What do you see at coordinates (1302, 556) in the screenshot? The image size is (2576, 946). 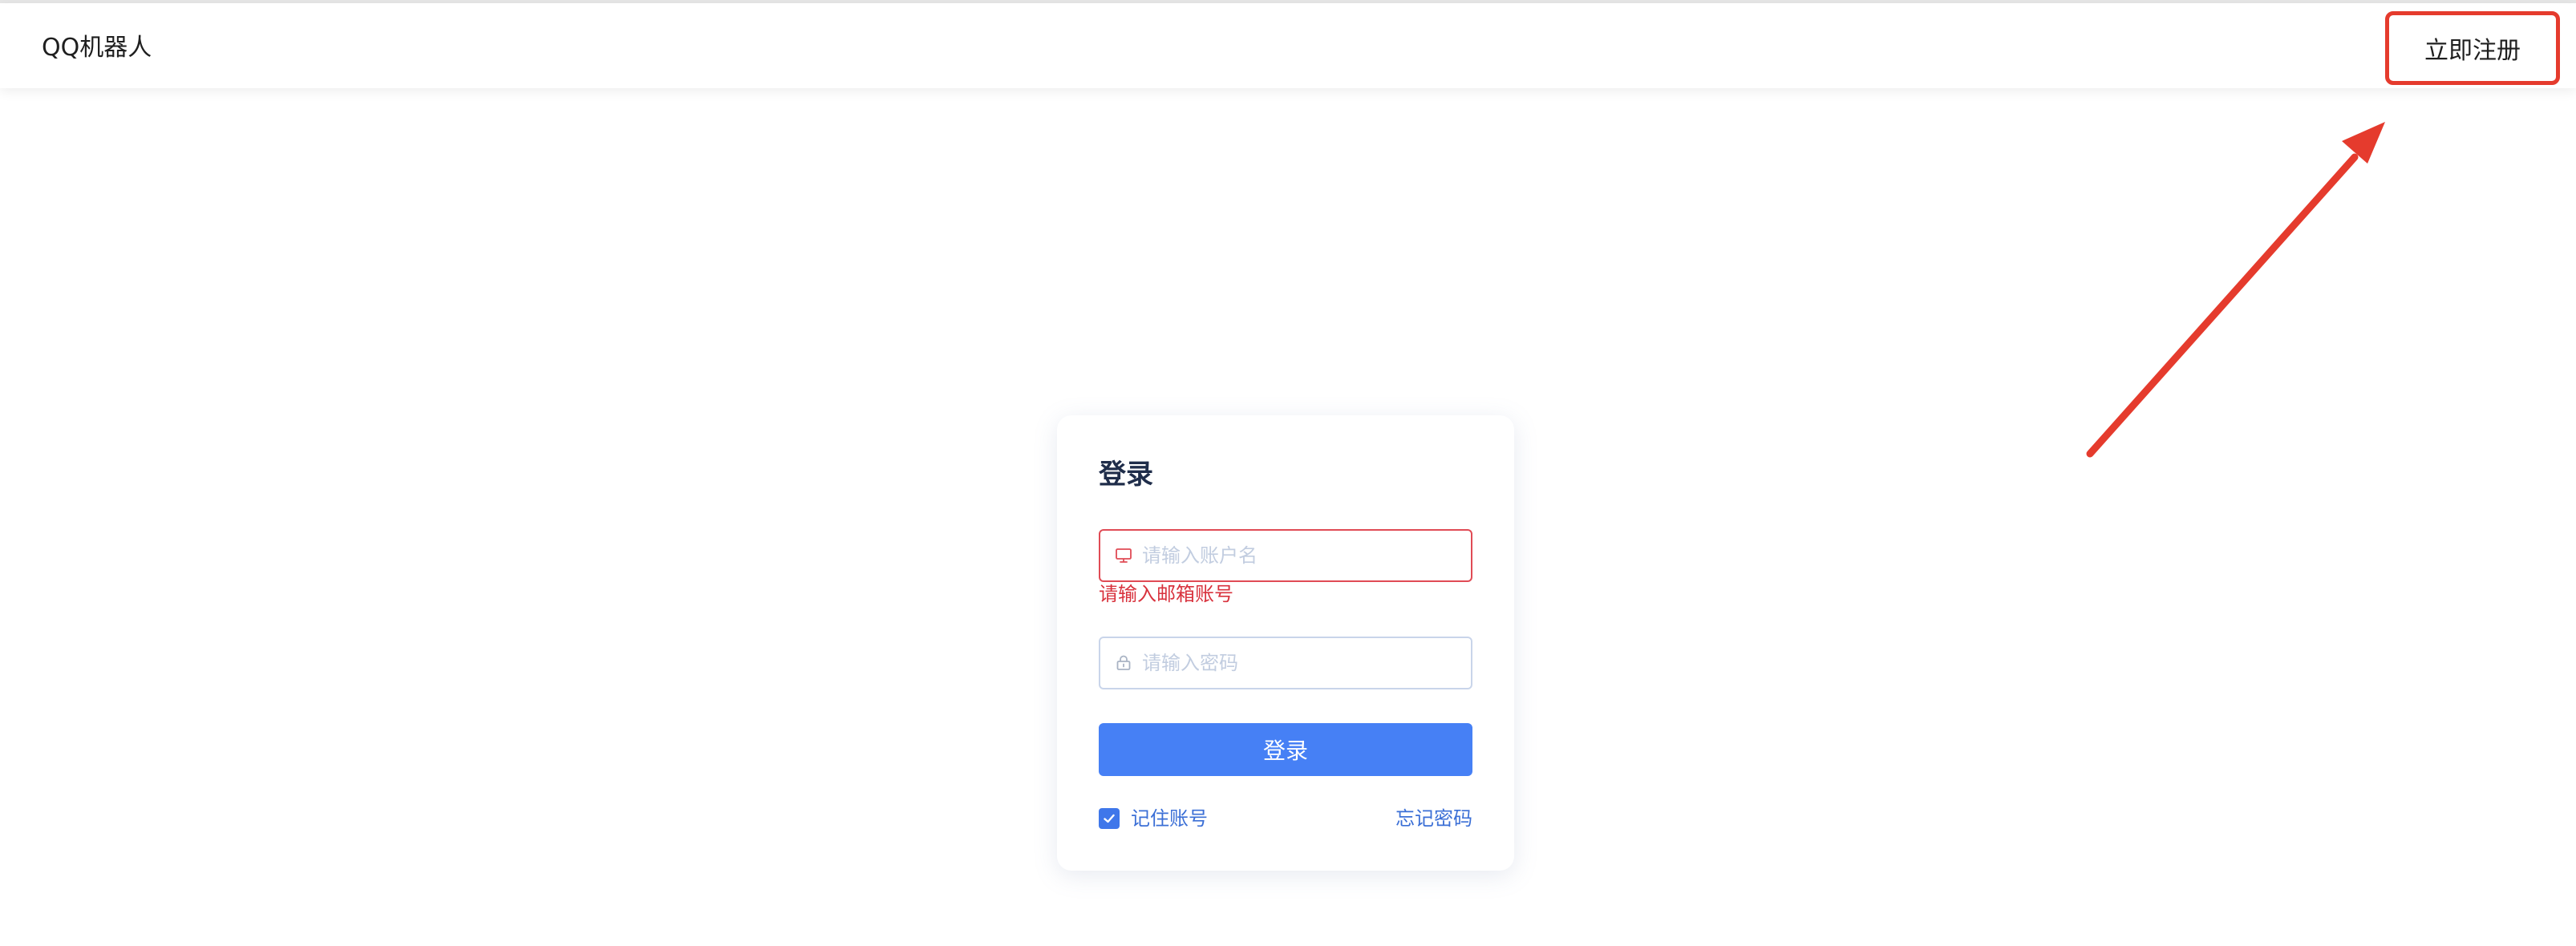 I see `username-input` at bounding box center [1302, 556].